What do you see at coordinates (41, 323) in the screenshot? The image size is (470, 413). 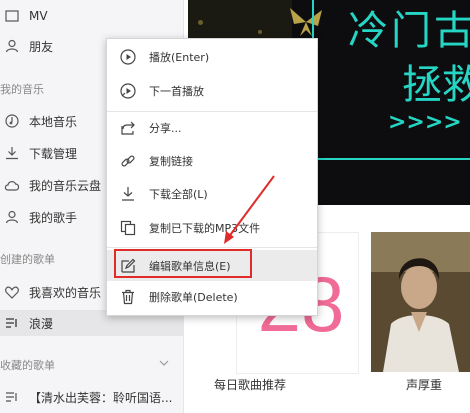 I see `sidebar-item-label: 浪漫` at bounding box center [41, 323].